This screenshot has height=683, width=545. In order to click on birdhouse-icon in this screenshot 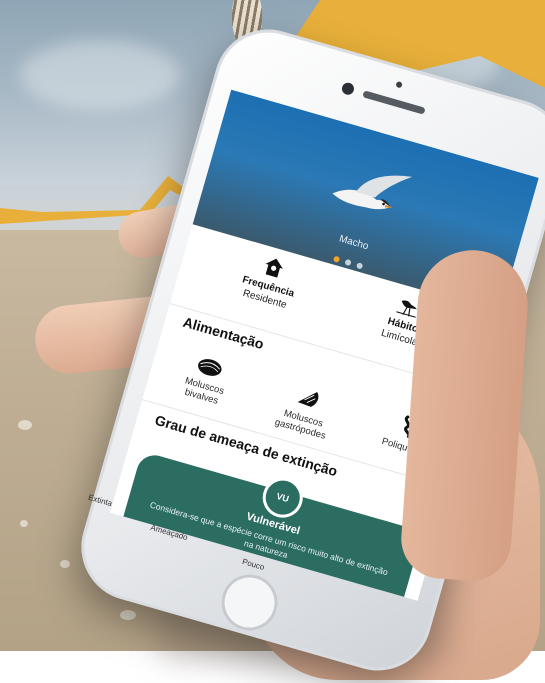, I will do `click(274, 268)`.